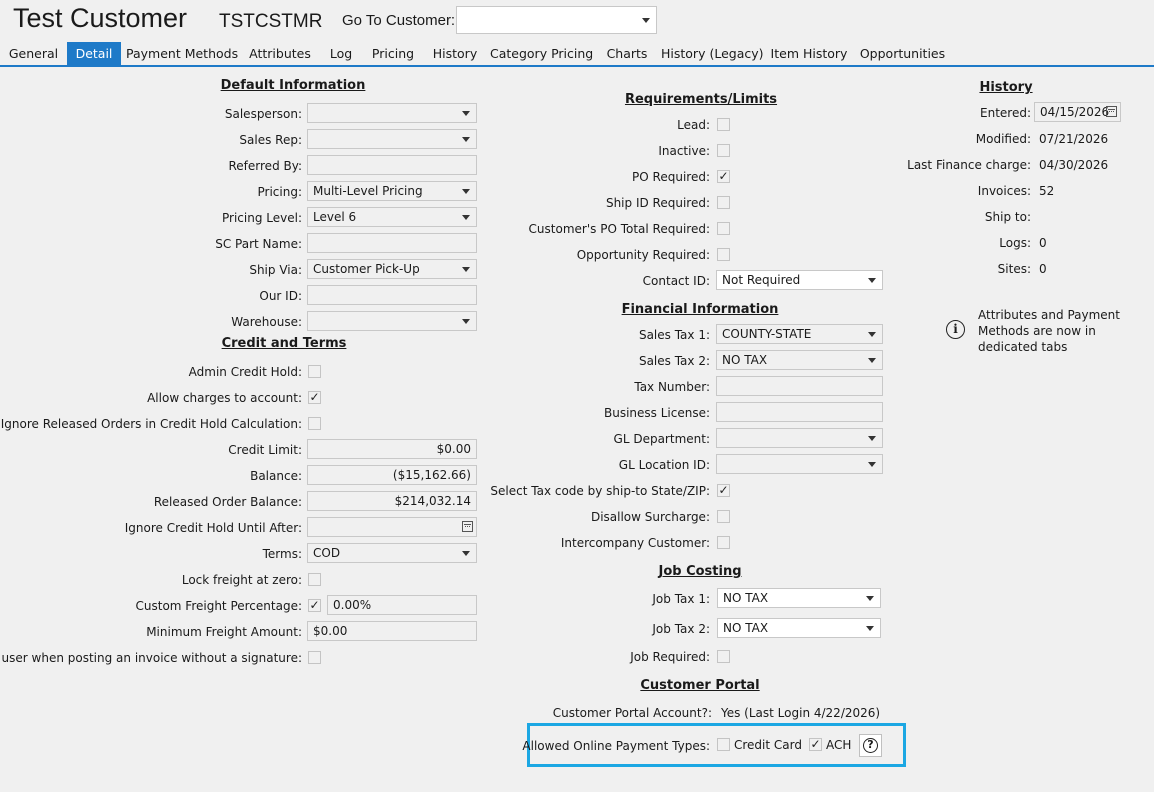  Describe the element at coordinates (664, 465) in the screenshot. I see `gl-location-label: GL Location ID:` at that location.